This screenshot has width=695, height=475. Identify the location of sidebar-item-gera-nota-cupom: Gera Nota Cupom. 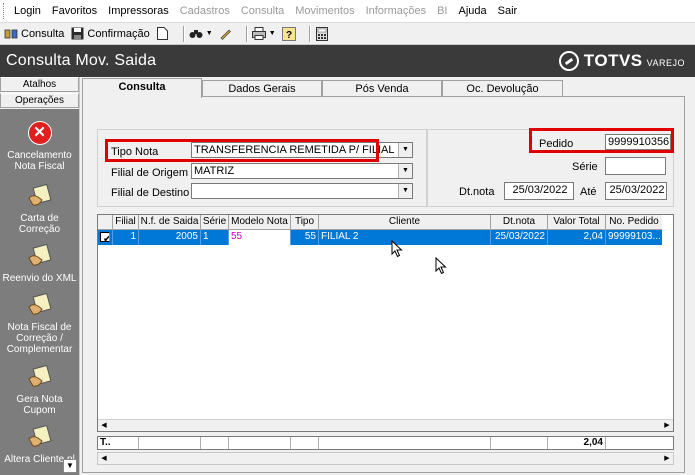
(39, 389).